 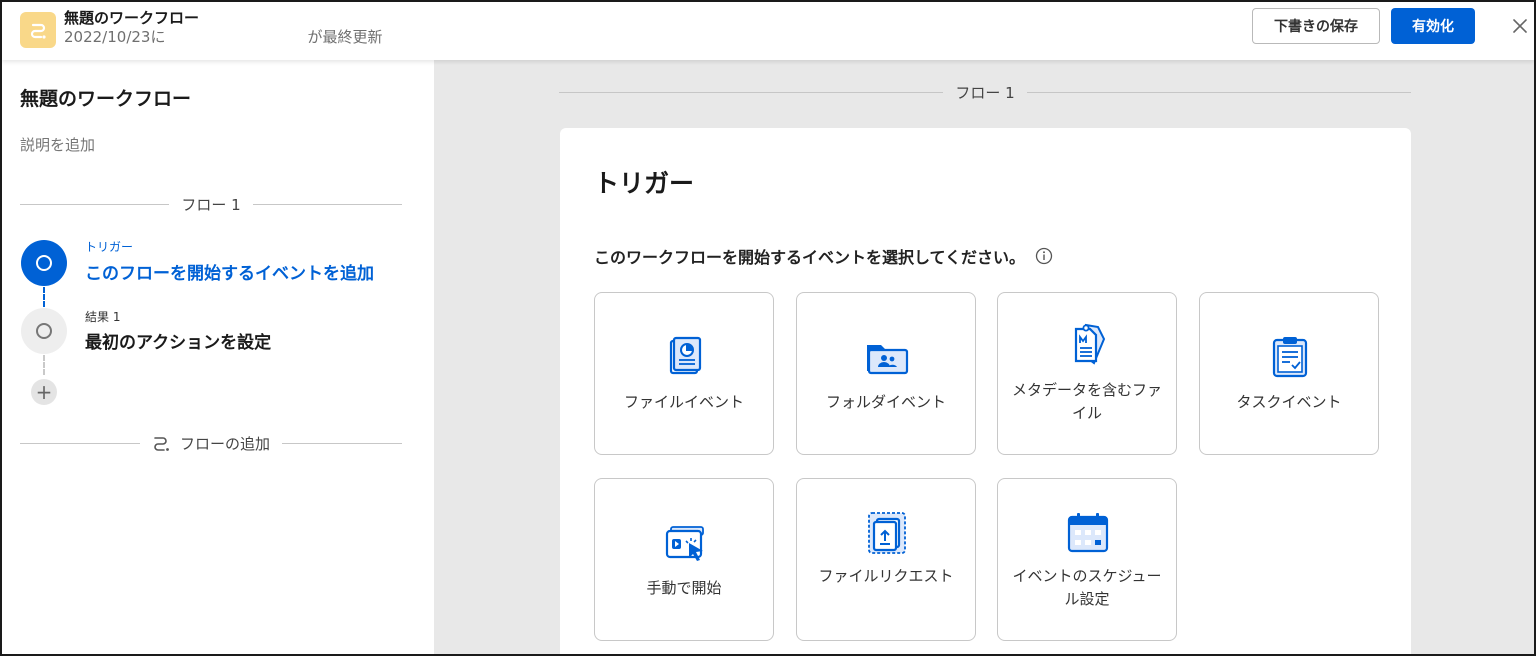 What do you see at coordinates (888, 360) in the screenshot?
I see `folder-event-icon` at bounding box center [888, 360].